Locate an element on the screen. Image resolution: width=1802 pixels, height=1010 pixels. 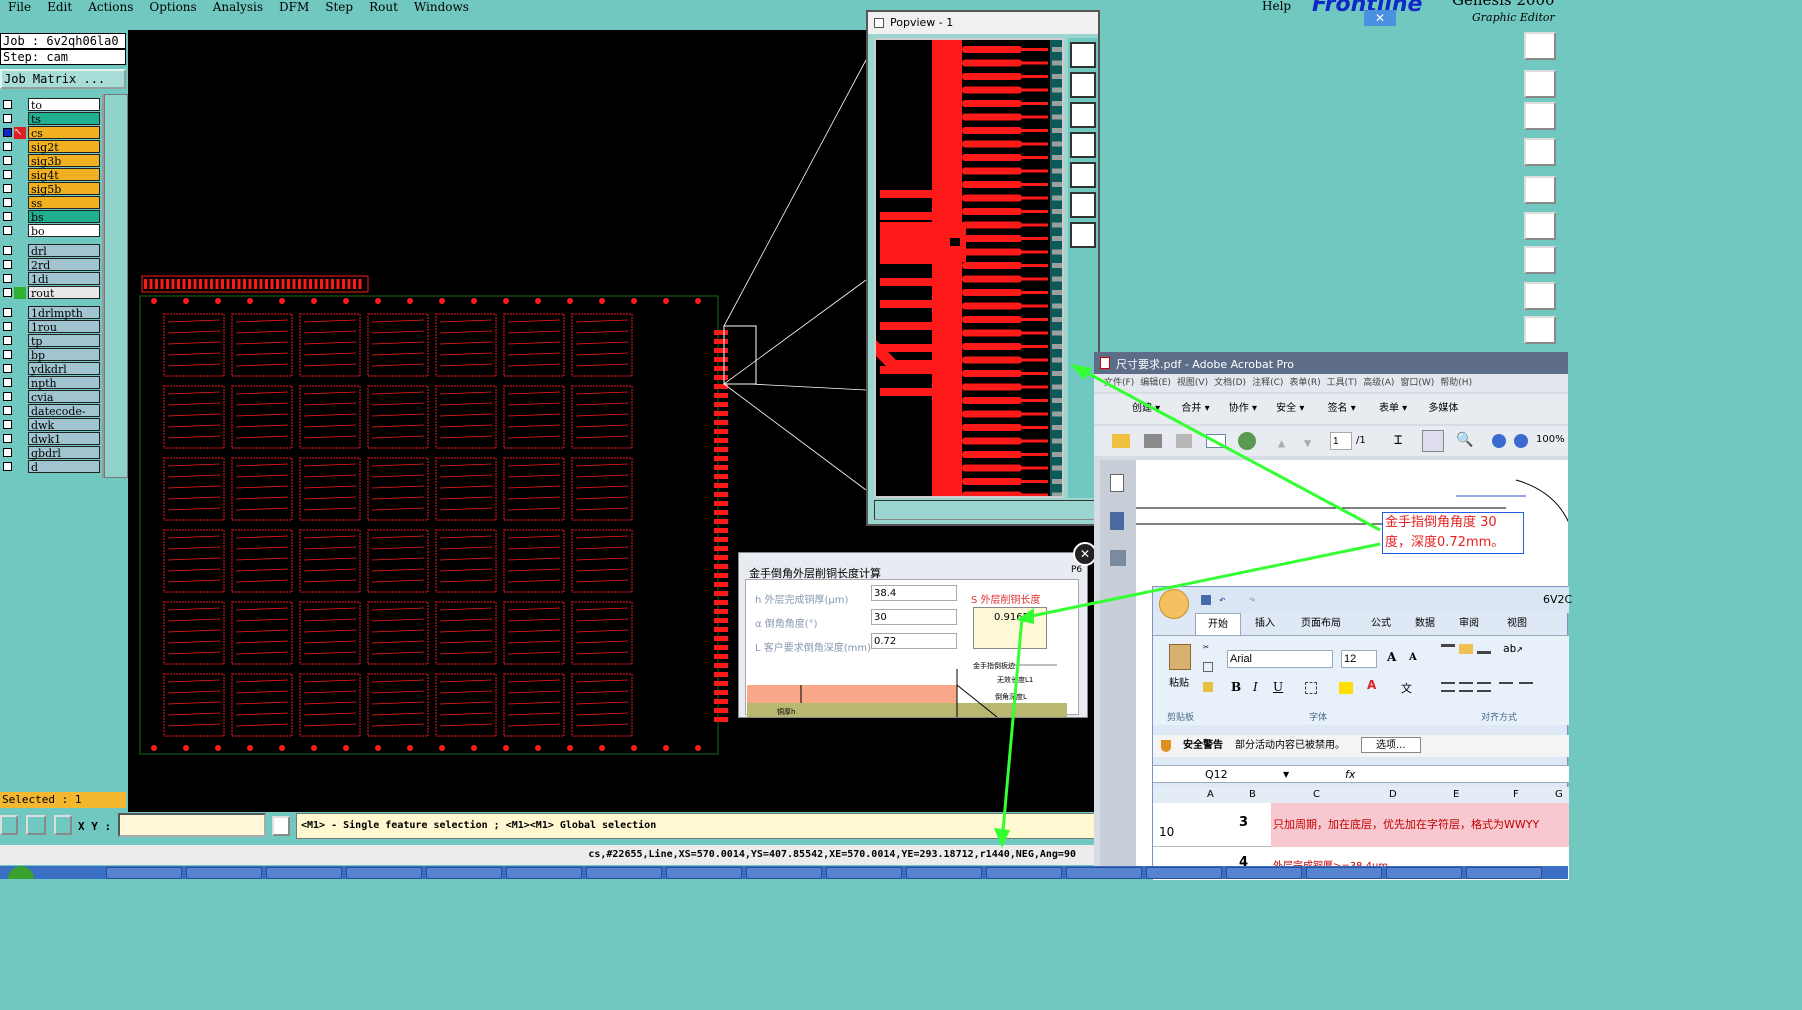
acrobat-menu-advanced: 高级(A) is located at coordinates (1378, 383).